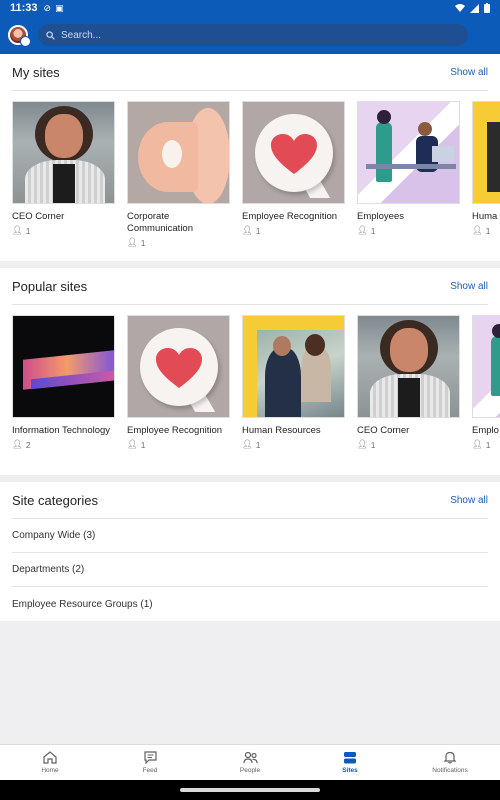  What do you see at coordinates (380, 216) in the screenshot?
I see `site-name: Employees` at bounding box center [380, 216].